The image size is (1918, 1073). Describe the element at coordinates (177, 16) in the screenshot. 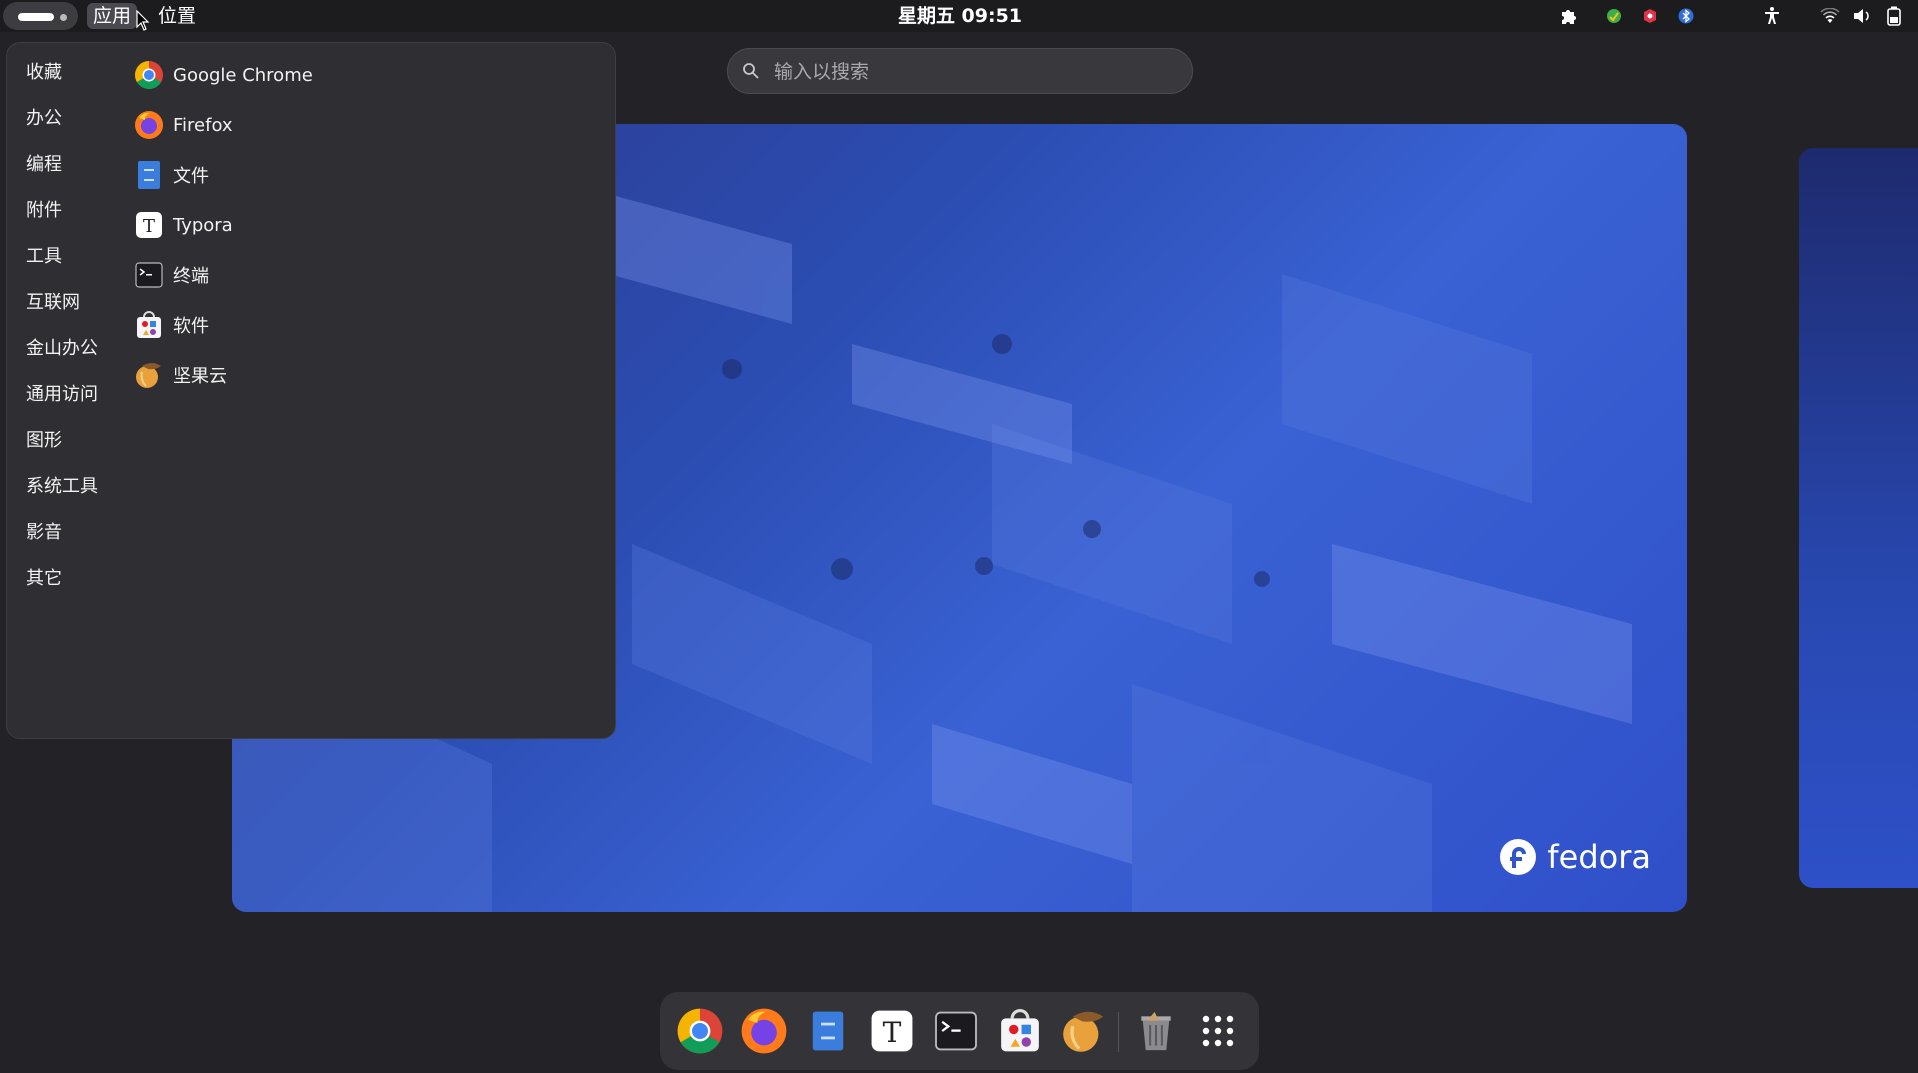

I see `places-menu: 位置` at that location.